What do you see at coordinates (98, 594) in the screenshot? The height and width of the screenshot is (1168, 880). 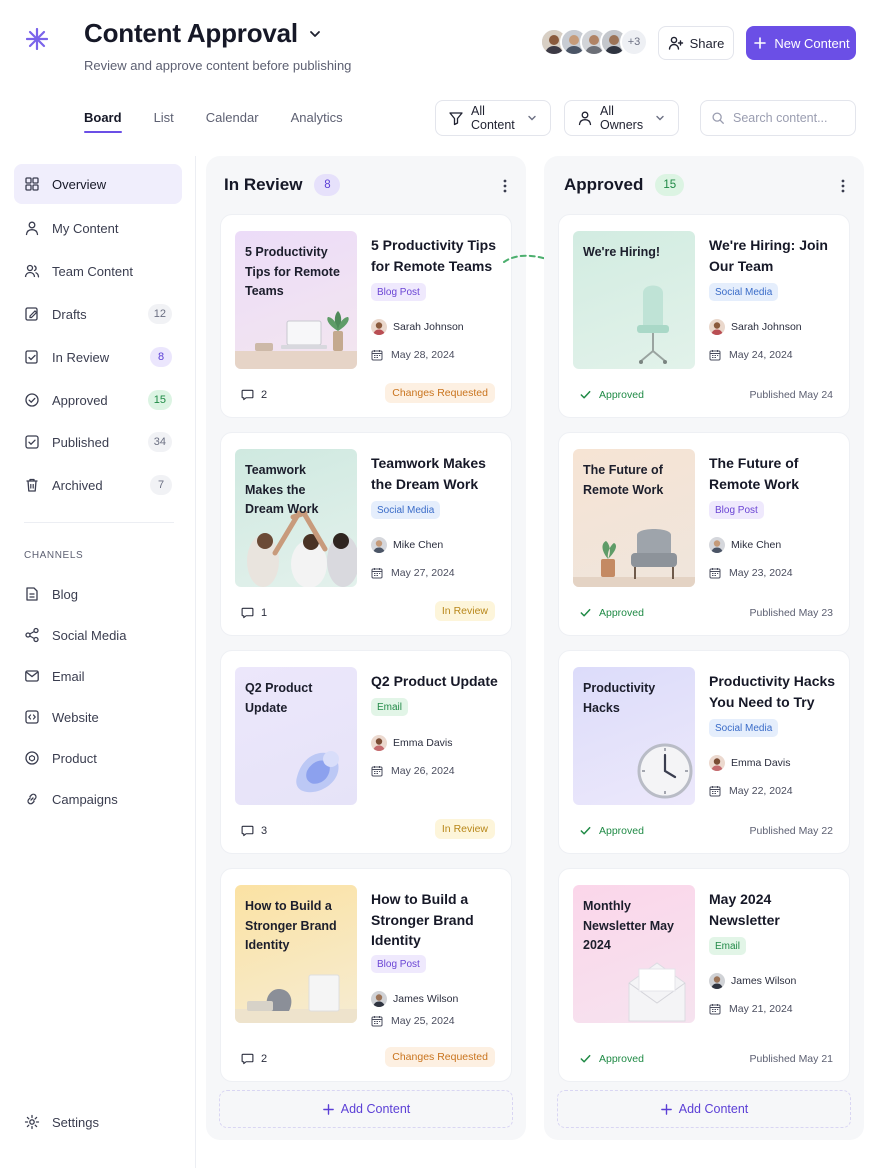 I see `sidebar-item-blog: Blog` at bounding box center [98, 594].